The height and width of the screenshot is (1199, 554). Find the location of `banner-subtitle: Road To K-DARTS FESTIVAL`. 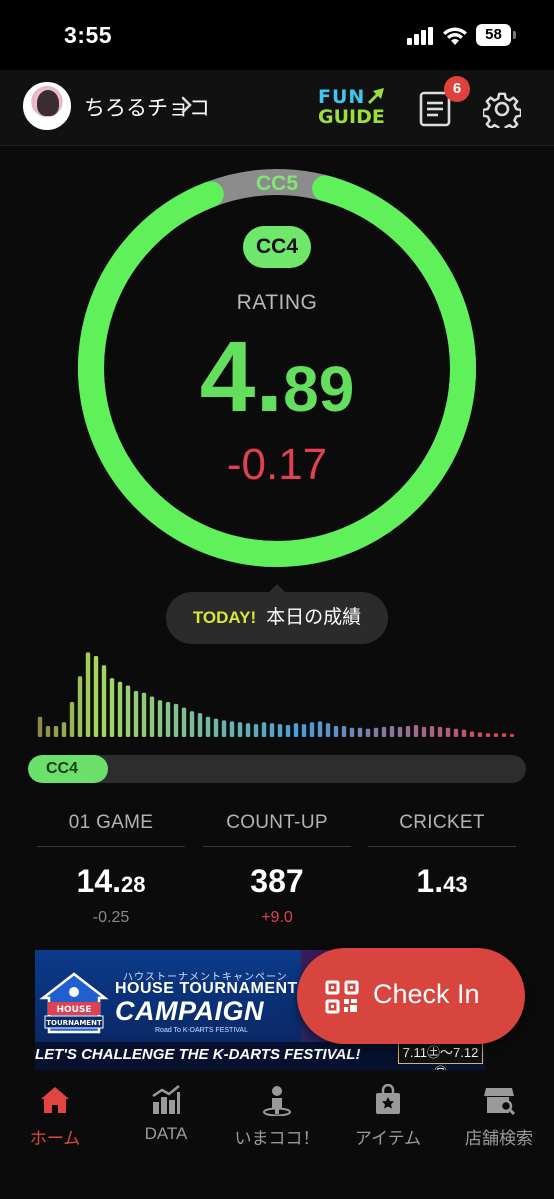

banner-subtitle: Road To K-DARTS FESTIVAL is located at coordinates (201, 1030).